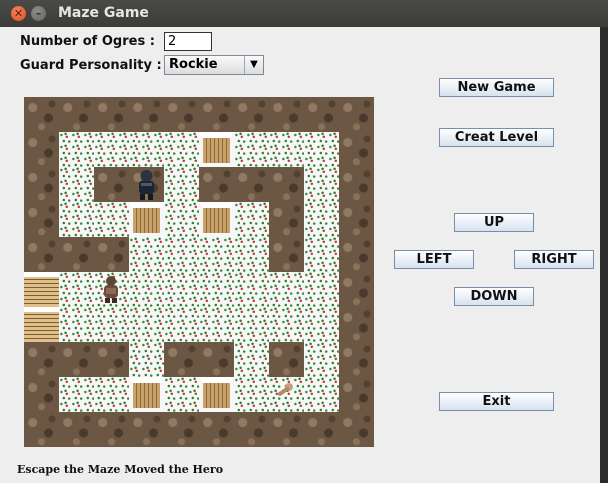 This screenshot has height=483, width=608. I want to click on status-message: Escape the Maze Moved the Hero, so click(120, 469).